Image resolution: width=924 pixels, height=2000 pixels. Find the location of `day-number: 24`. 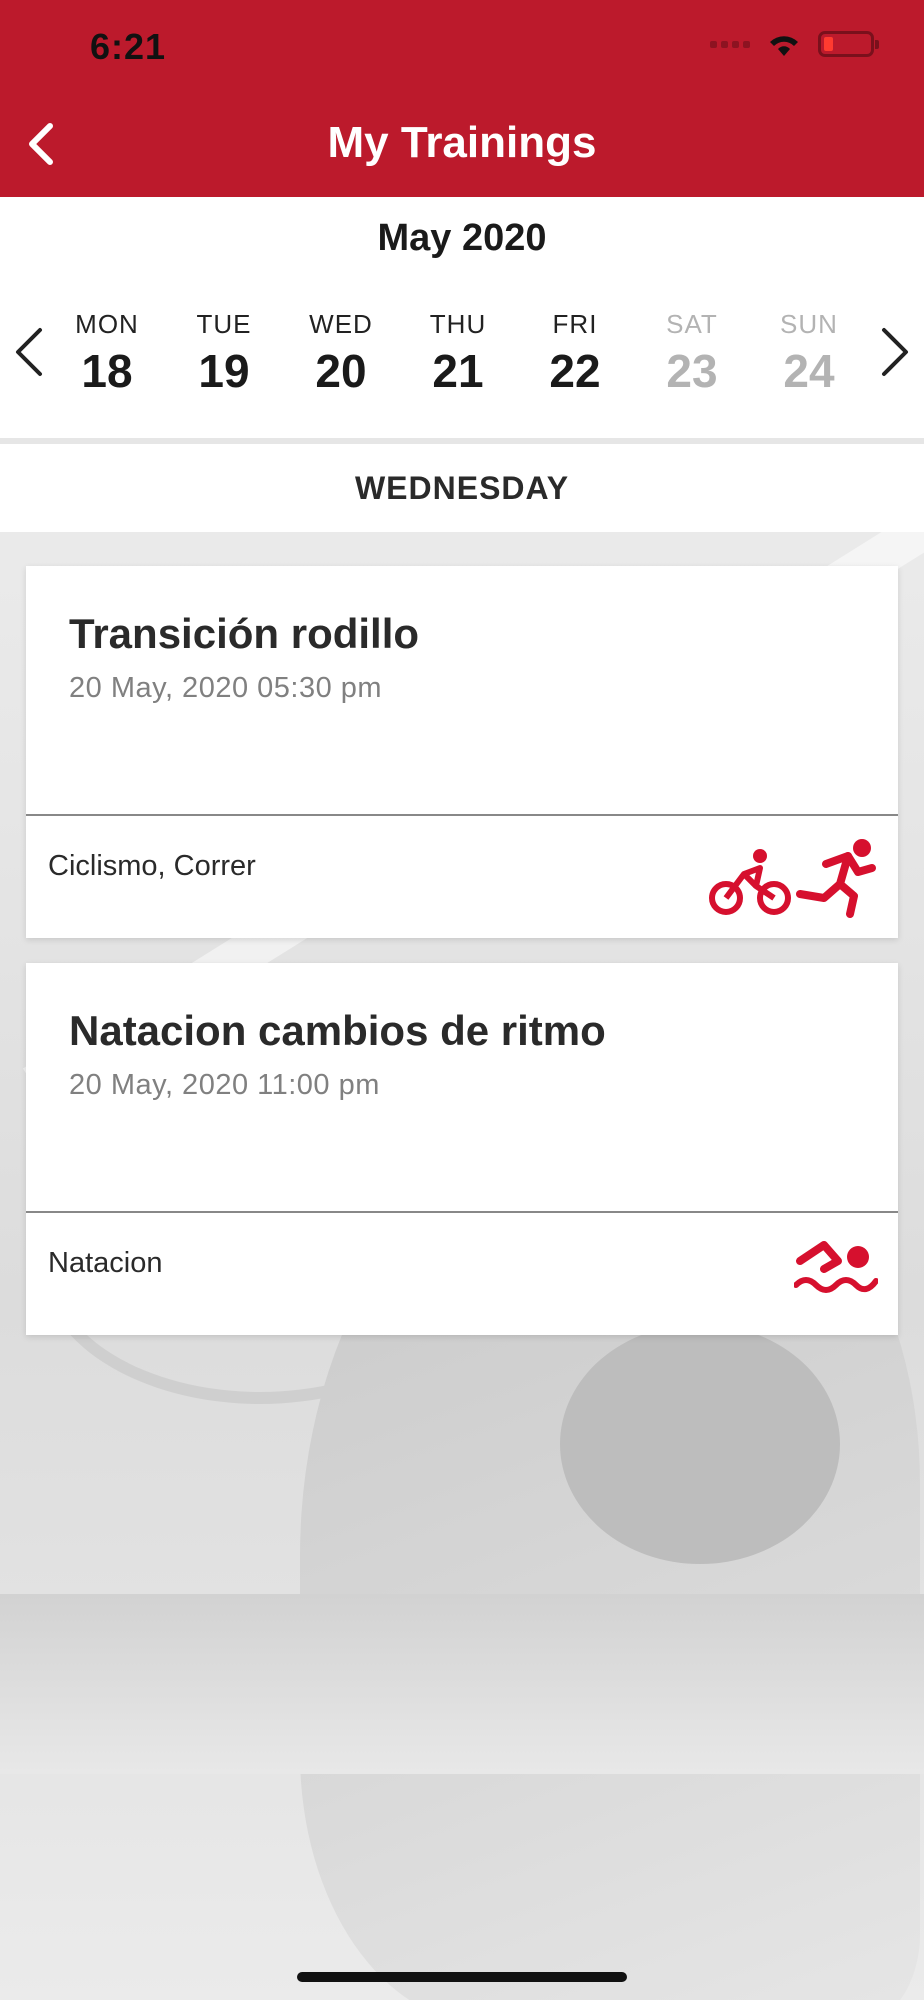

day-number: 24 is located at coordinates (809, 371).